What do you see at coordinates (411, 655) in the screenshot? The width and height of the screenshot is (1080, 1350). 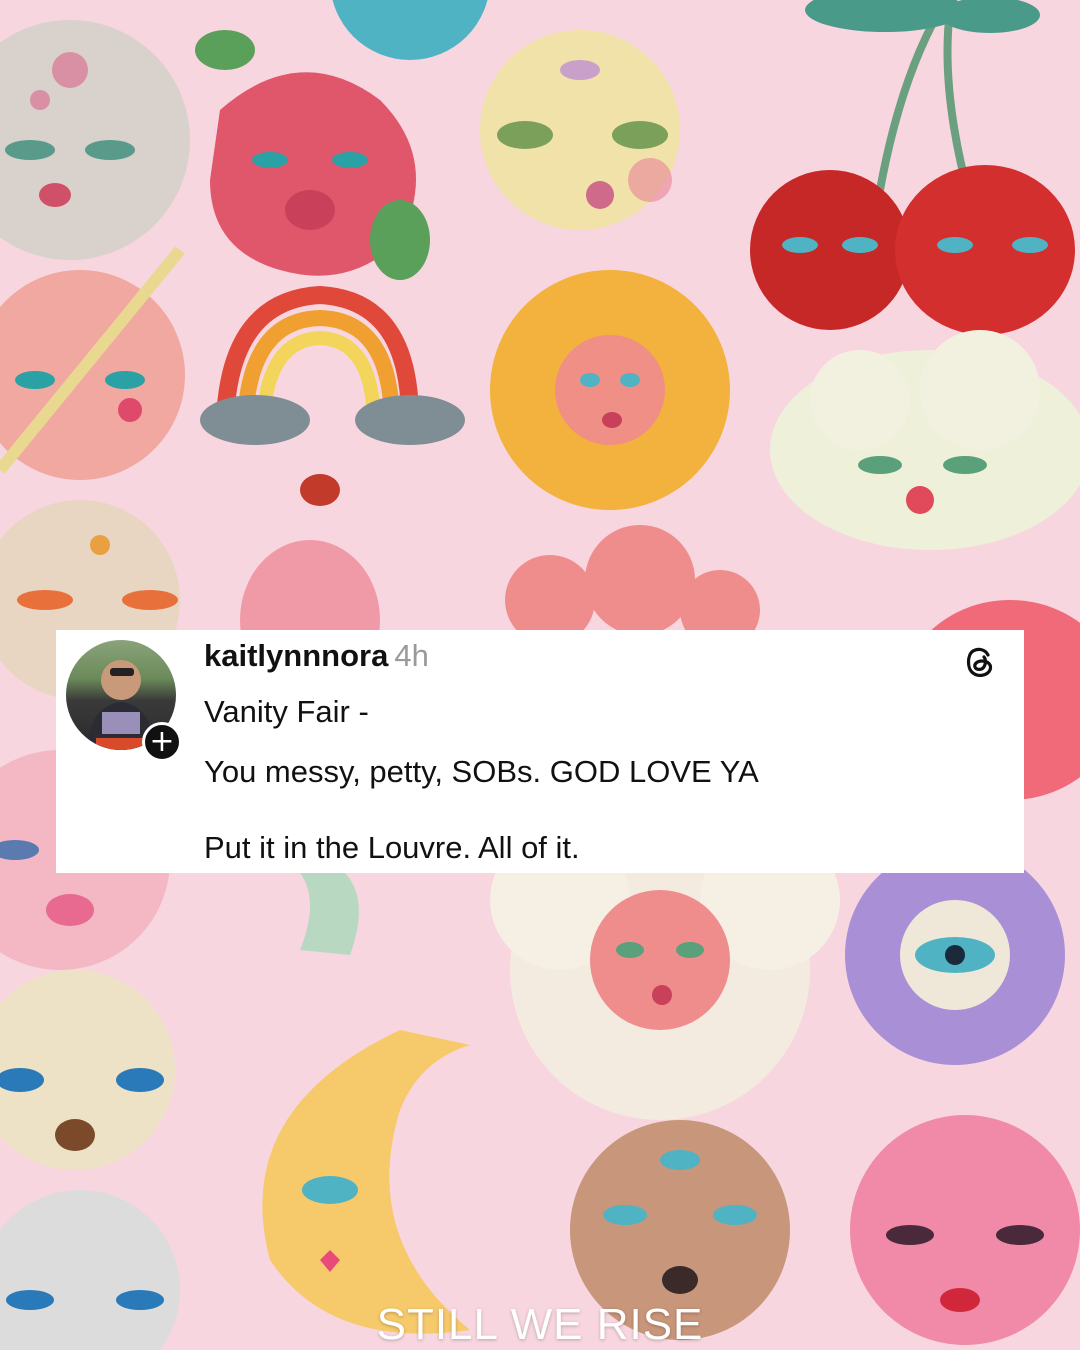 I see `post-time: 4h` at bounding box center [411, 655].